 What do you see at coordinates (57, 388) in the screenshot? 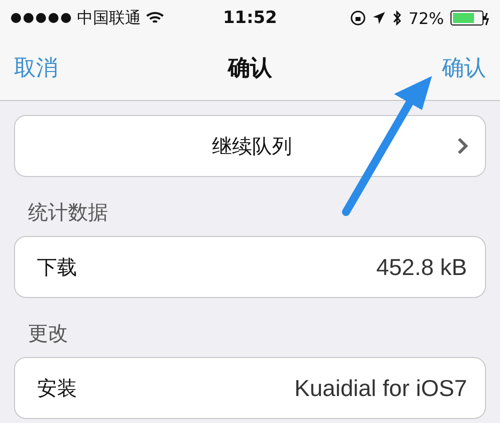
I see `row-label: 安装` at bounding box center [57, 388].